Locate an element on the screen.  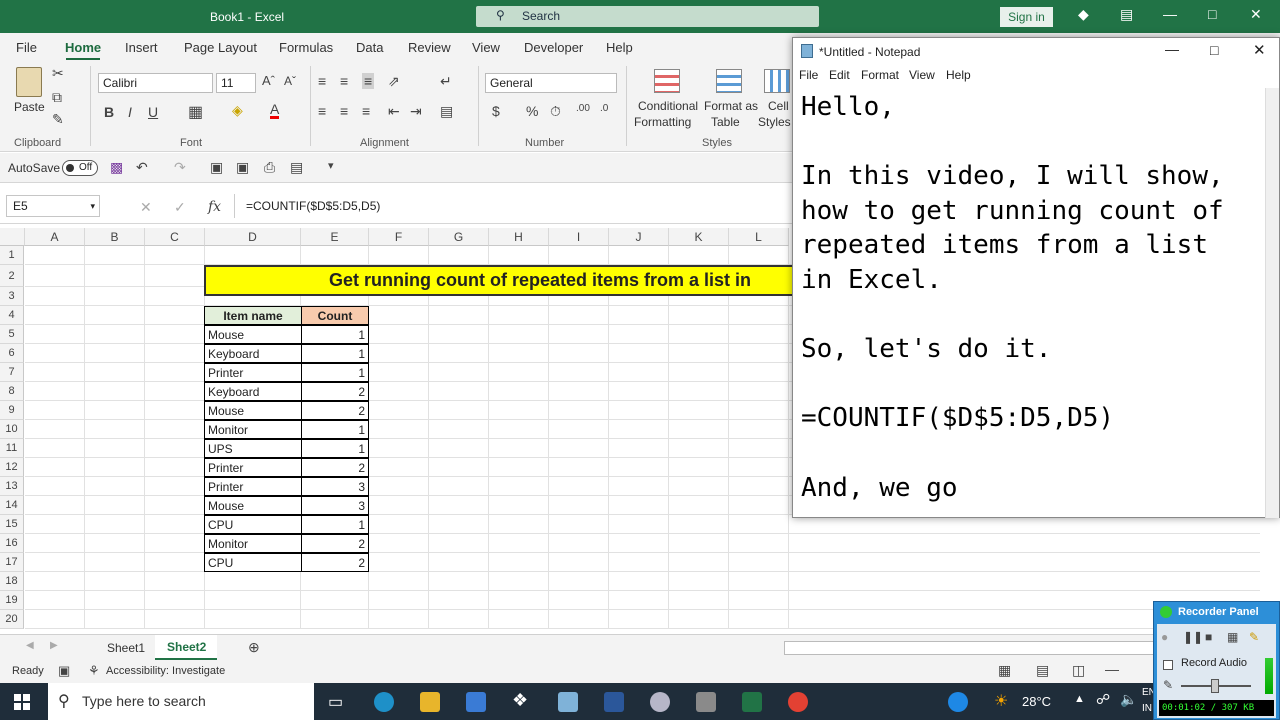
select-all-corner is located at coordinates (12, 237).